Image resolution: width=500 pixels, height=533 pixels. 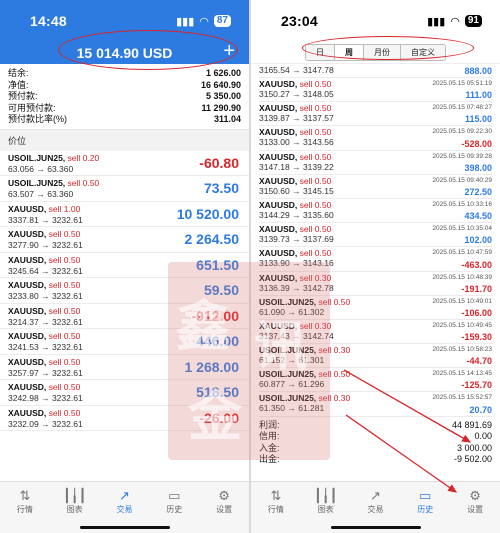 What do you see at coordinates (296, 239) in the screenshot?
I see `history-prices: 3139.73 → 3137.69` at bounding box center [296, 239].